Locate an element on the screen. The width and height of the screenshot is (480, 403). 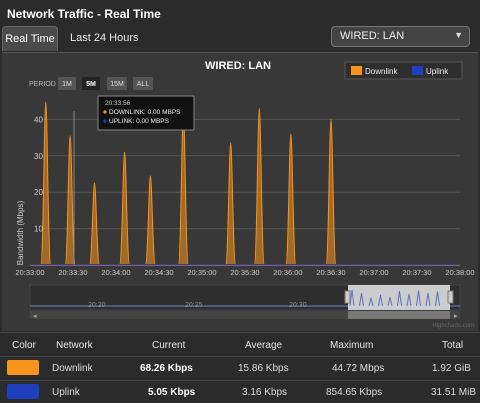
tooltip-downlink: DOWNLINK: 0.00 MBPS is located at coordinates (145, 112).